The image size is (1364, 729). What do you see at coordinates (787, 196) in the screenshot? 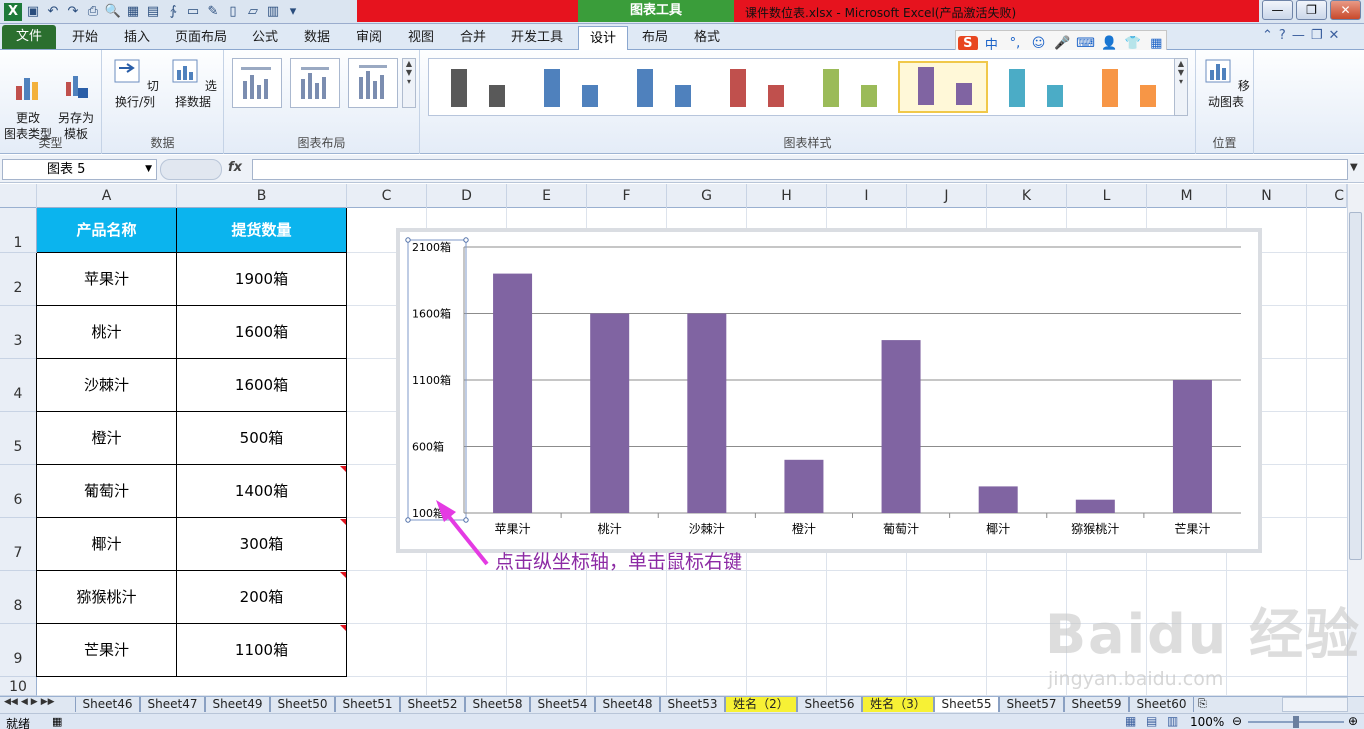
I see `column-header-h: H` at bounding box center [787, 196].